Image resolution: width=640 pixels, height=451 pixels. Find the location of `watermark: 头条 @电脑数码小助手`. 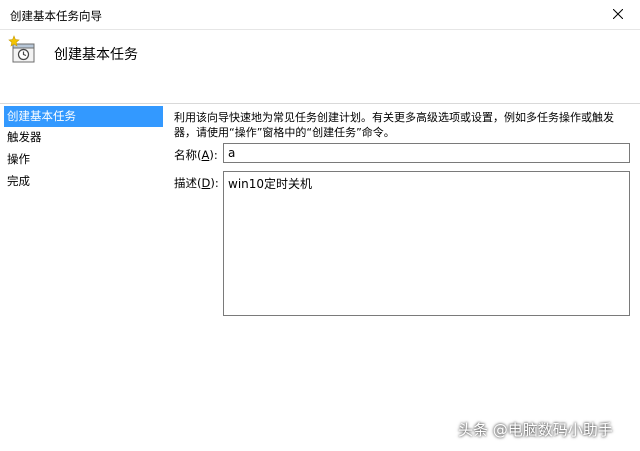

watermark: 头条 @电脑数码小助手 is located at coordinates (535, 430).